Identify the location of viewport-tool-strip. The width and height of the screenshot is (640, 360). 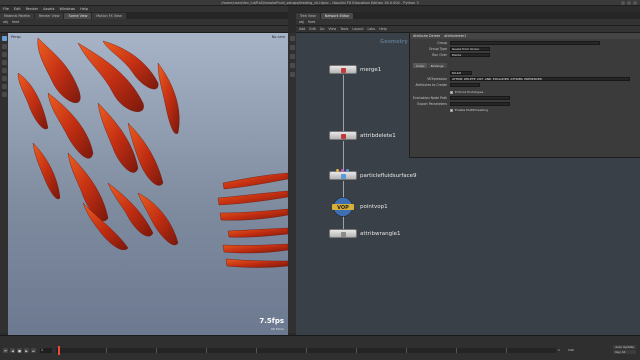
(4, 183).